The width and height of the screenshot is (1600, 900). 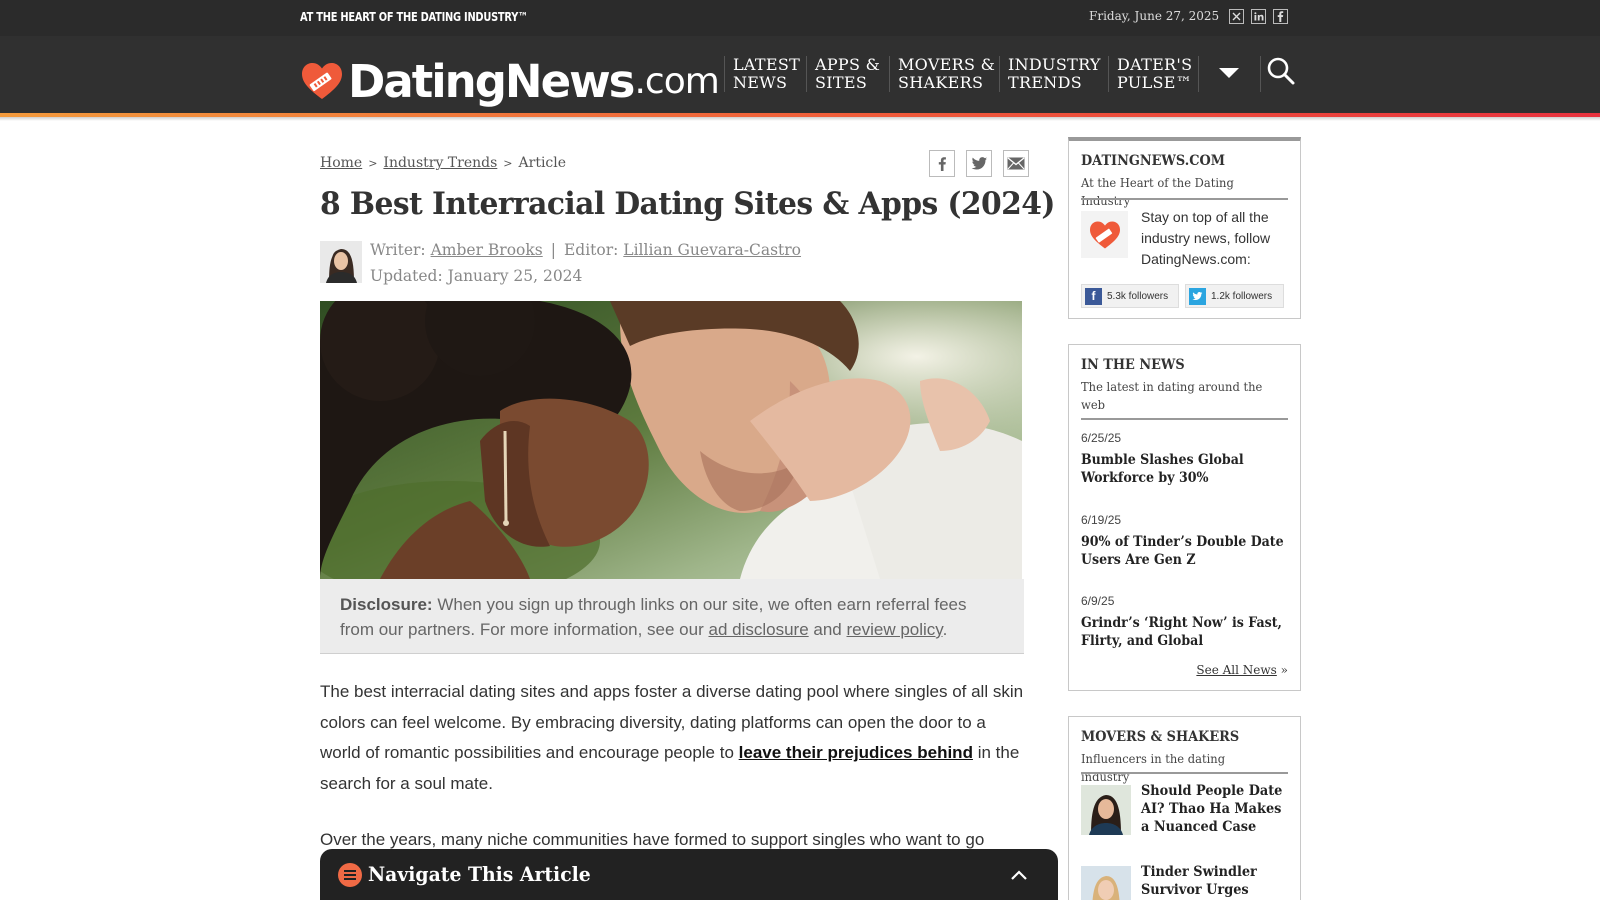 What do you see at coordinates (1138, 296) in the screenshot?
I see `facebook-followers: 5.3k followers` at bounding box center [1138, 296].